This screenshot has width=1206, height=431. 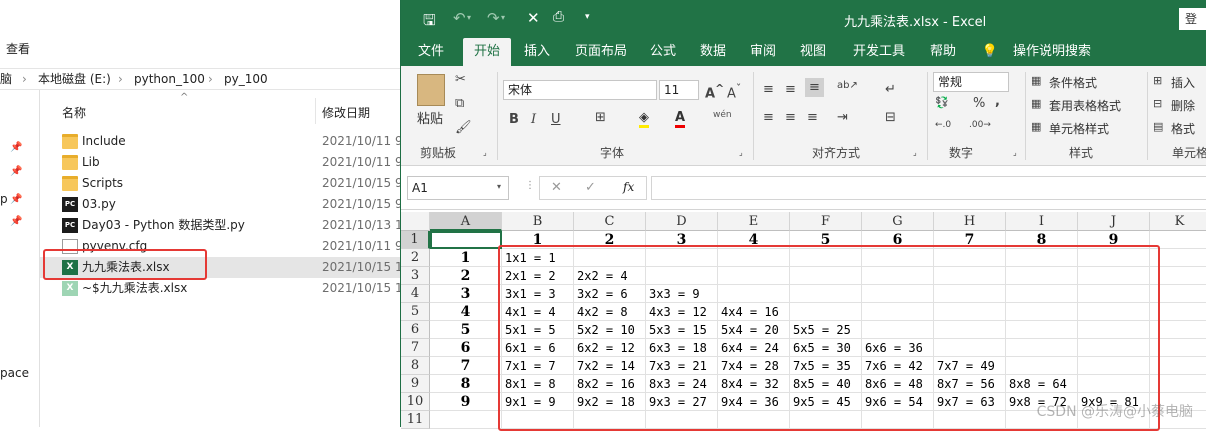 I want to click on insert-function-button: fx, so click(x=628, y=187).